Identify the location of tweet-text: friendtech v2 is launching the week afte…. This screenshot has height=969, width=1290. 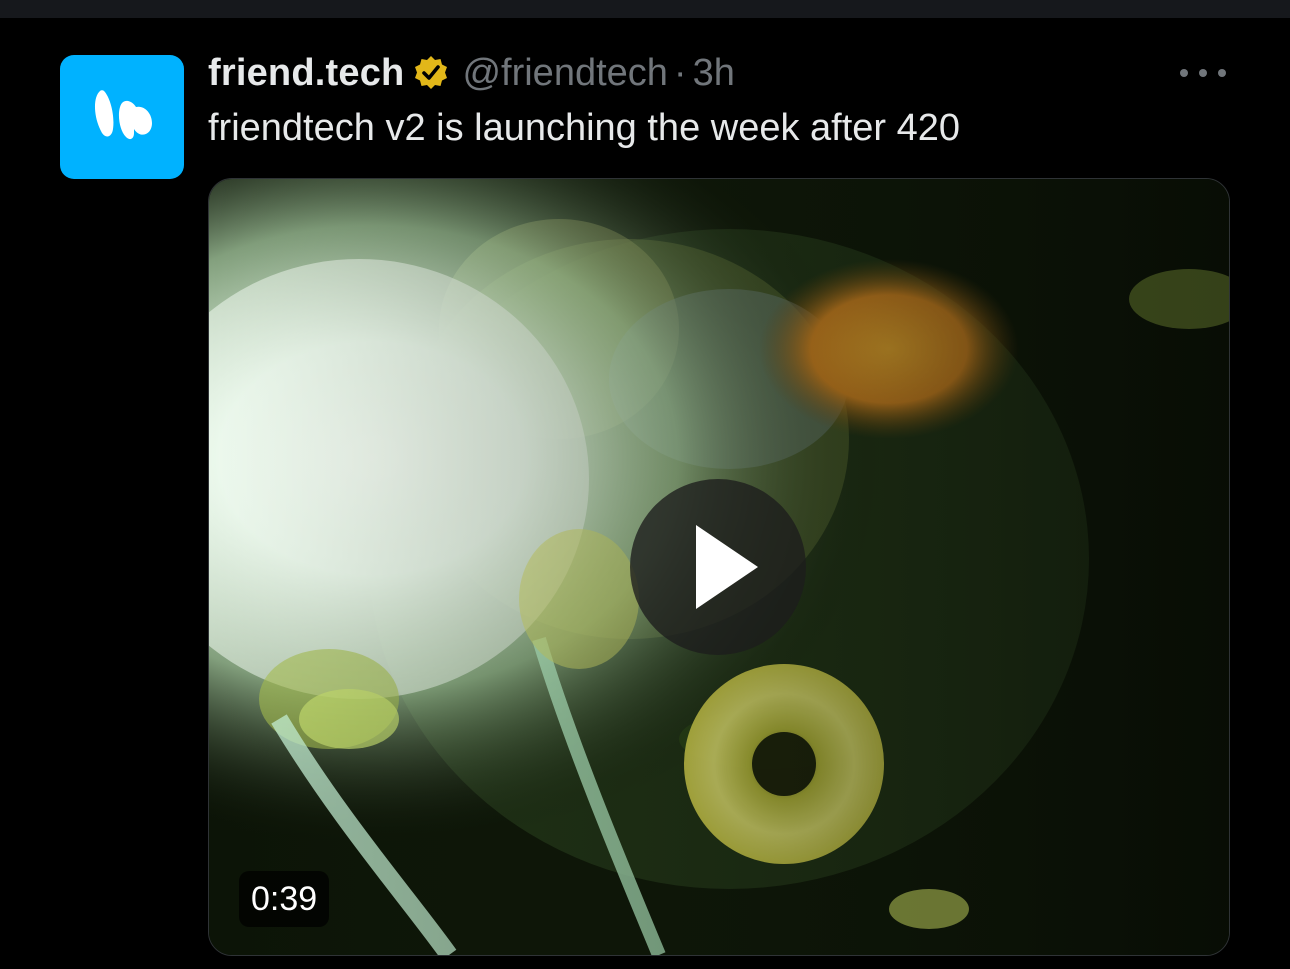
(584, 128).